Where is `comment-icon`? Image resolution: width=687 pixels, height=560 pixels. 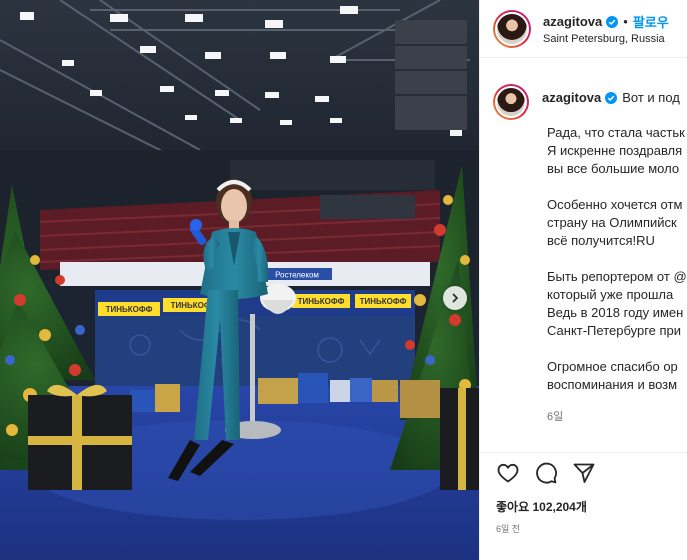 comment-icon is located at coordinates (546, 473).